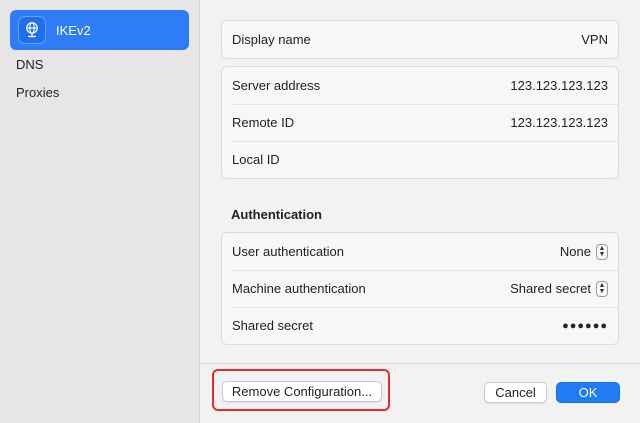 The width and height of the screenshot is (640, 423). I want to click on shared-secret-label: Shared secret, so click(272, 325).